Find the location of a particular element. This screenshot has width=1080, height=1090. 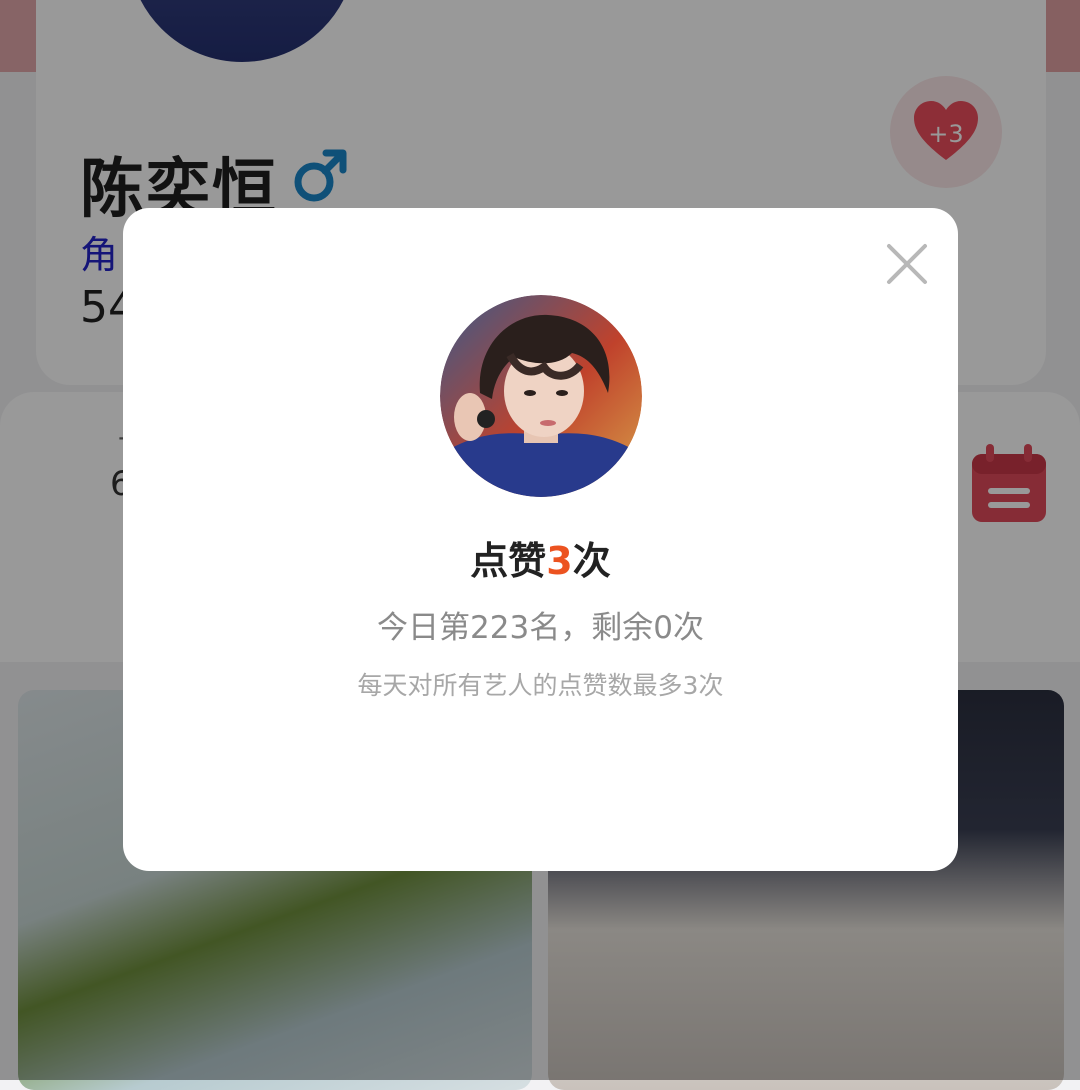

rank-text: 今日第223名，剩余0次 is located at coordinates (540, 628).